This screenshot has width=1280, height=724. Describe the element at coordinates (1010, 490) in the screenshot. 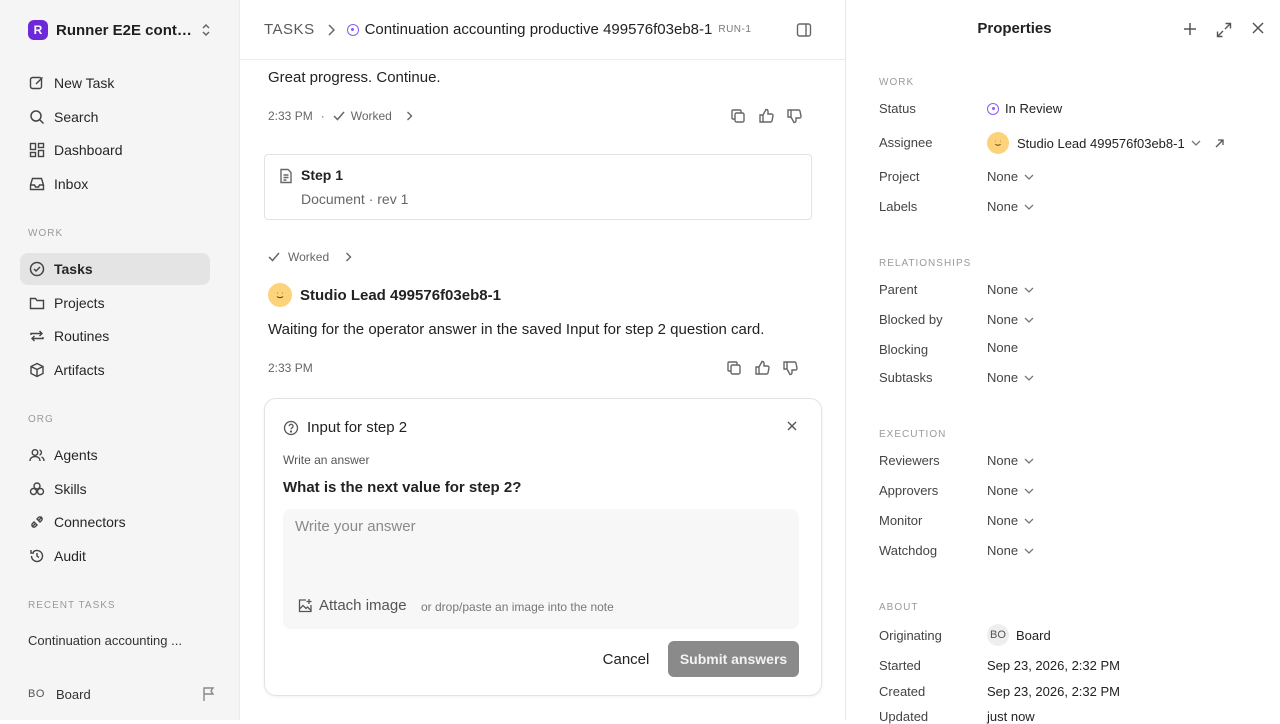

I see `approvers-value: None` at that location.